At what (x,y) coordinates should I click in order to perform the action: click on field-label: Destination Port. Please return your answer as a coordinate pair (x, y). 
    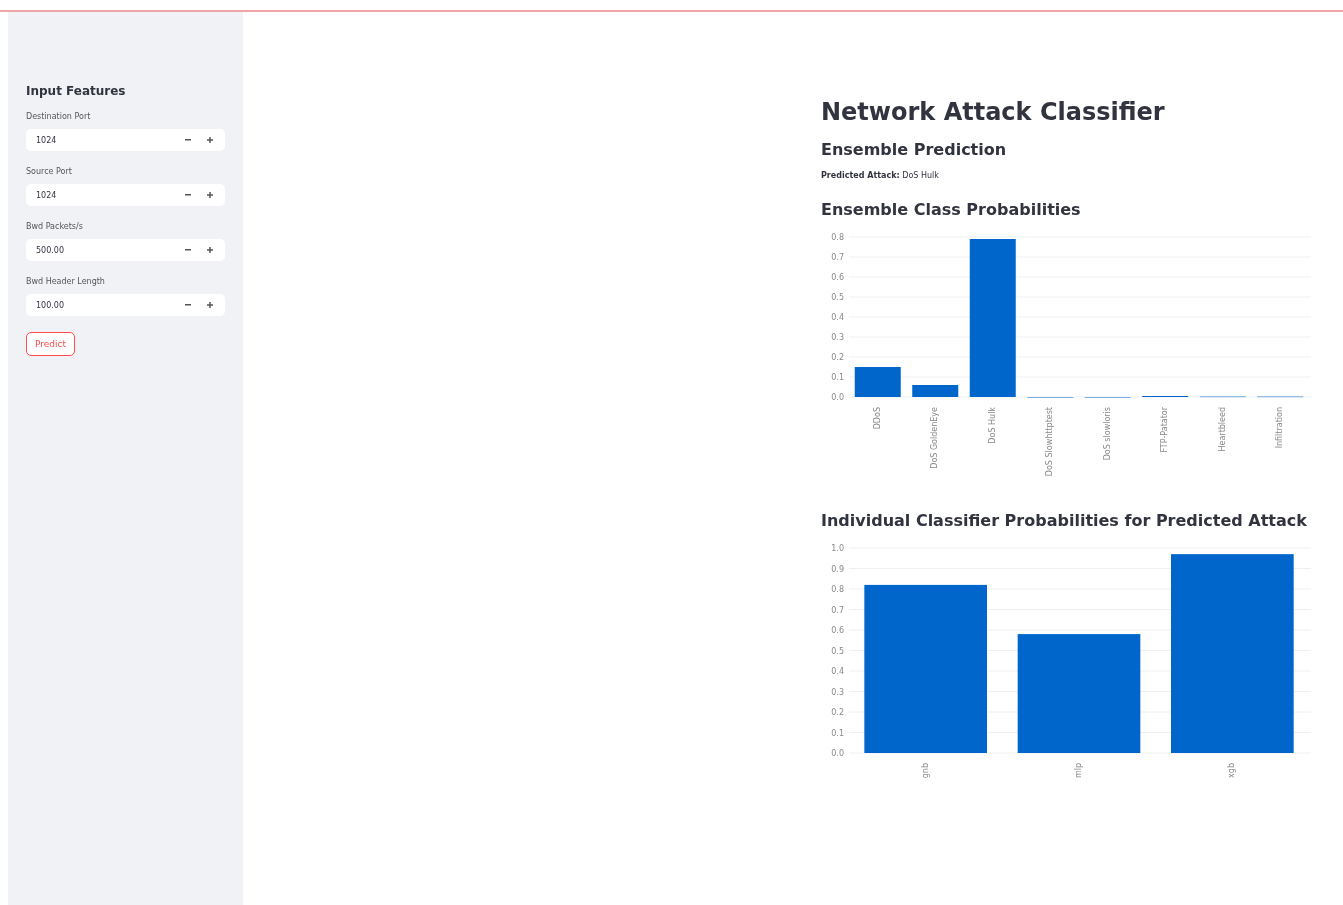
    Looking at the image, I should click on (59, 116).